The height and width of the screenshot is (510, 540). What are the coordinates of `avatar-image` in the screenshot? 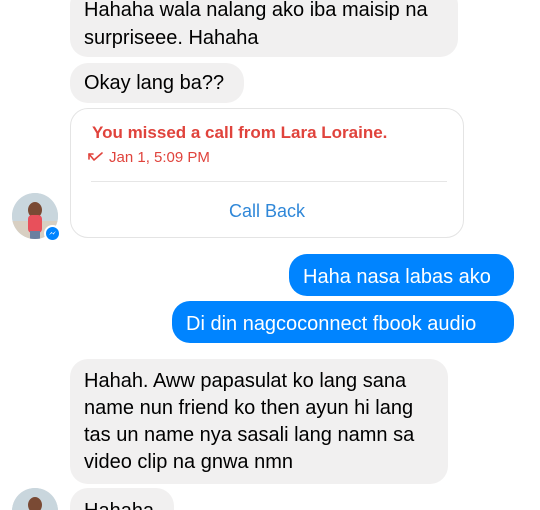 It's located at (35, 499).